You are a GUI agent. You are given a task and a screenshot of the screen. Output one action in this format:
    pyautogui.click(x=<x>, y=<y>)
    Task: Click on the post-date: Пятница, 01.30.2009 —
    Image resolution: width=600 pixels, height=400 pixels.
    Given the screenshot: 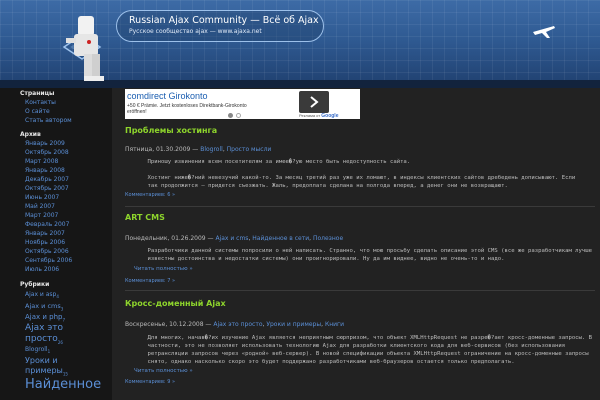 What is the action you would take?
    pyautogui.click(x=162, y=149)
    